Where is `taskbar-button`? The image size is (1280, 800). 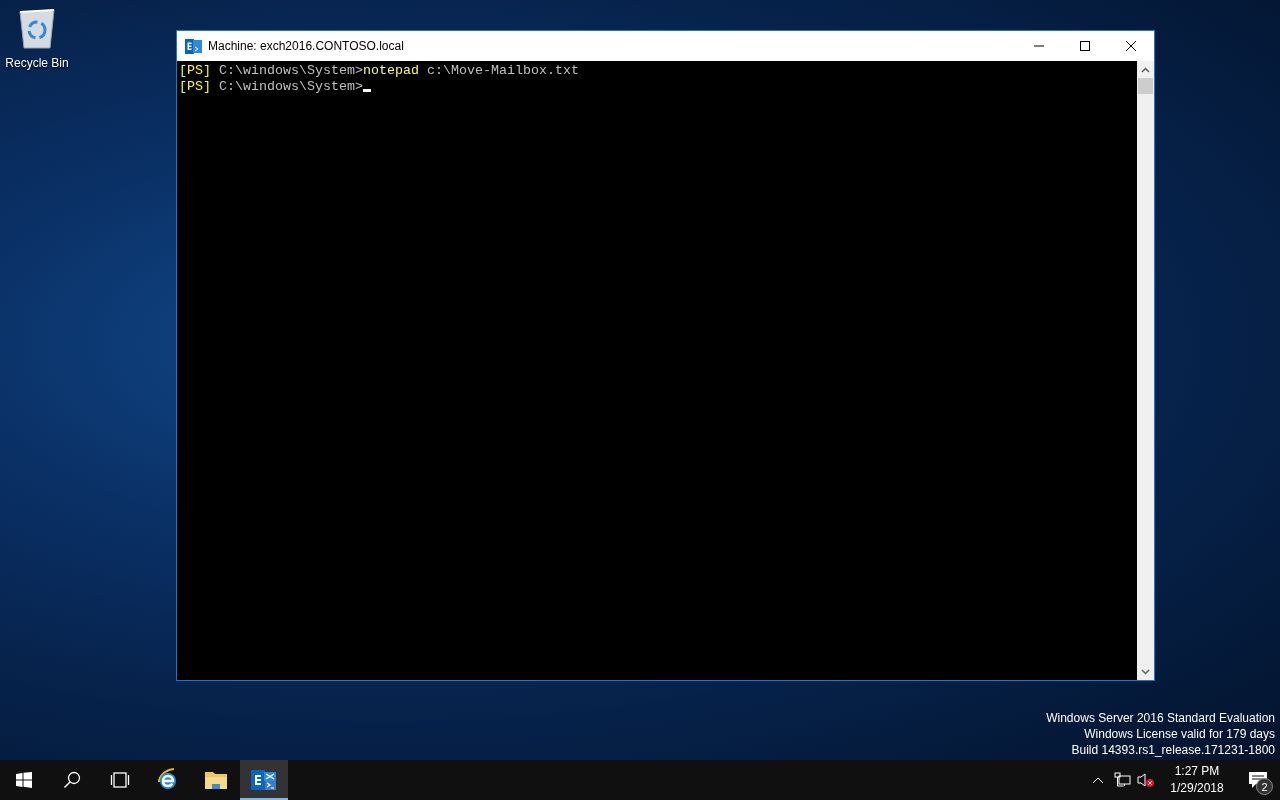 taskbar-button is located at coordinates (264, 780).